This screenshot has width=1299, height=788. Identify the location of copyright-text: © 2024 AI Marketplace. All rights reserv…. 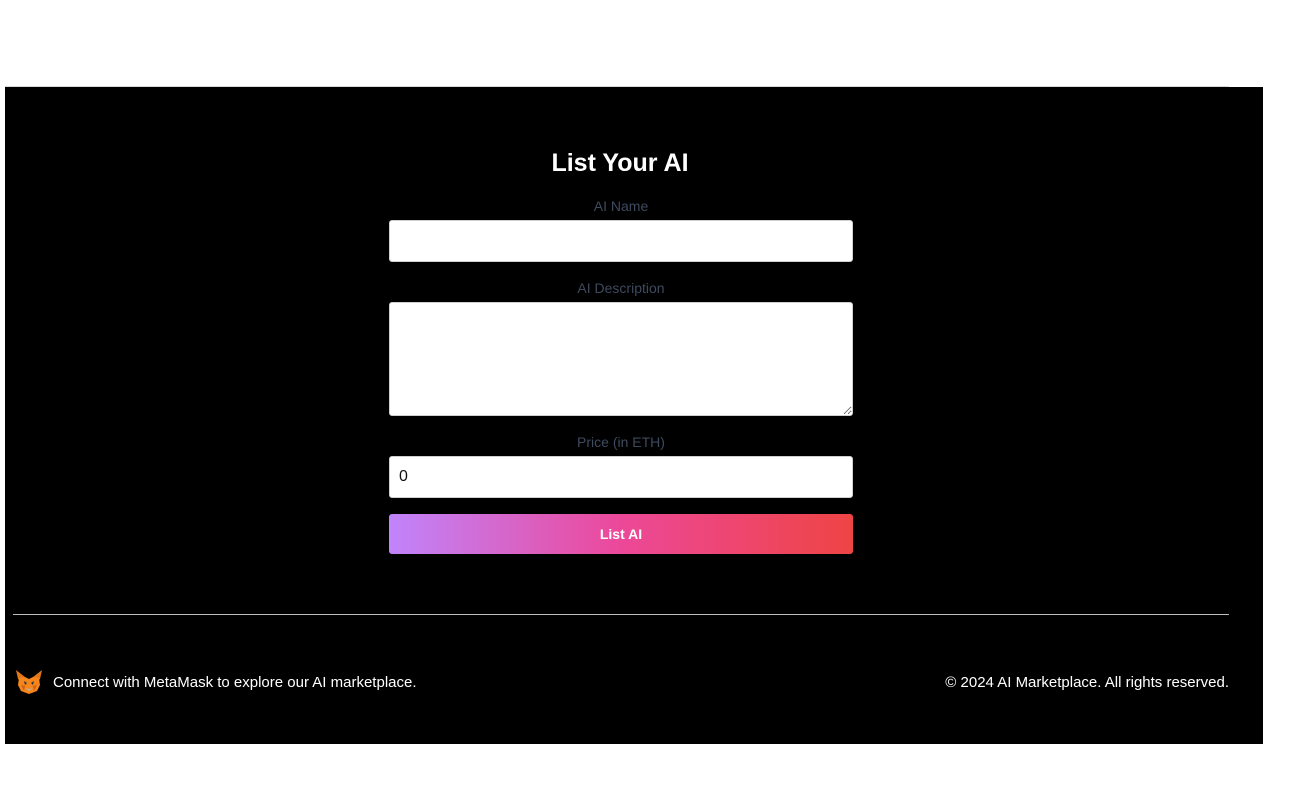
(1087, 682).